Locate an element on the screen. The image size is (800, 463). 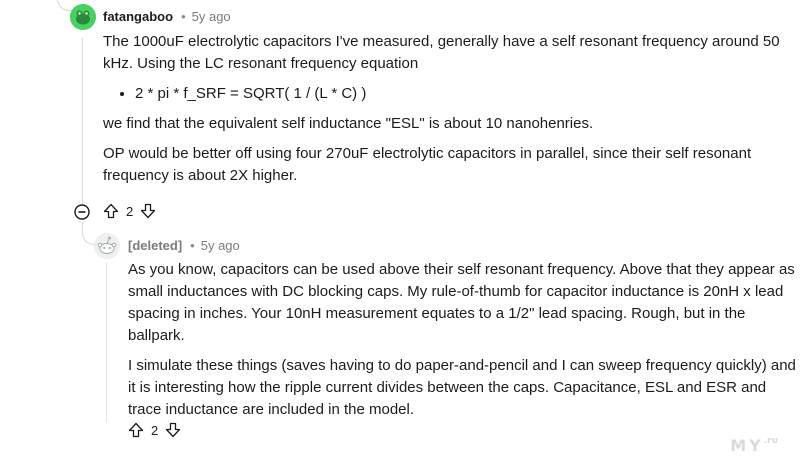
reply-thread-line is located at coordinates (106, 342).